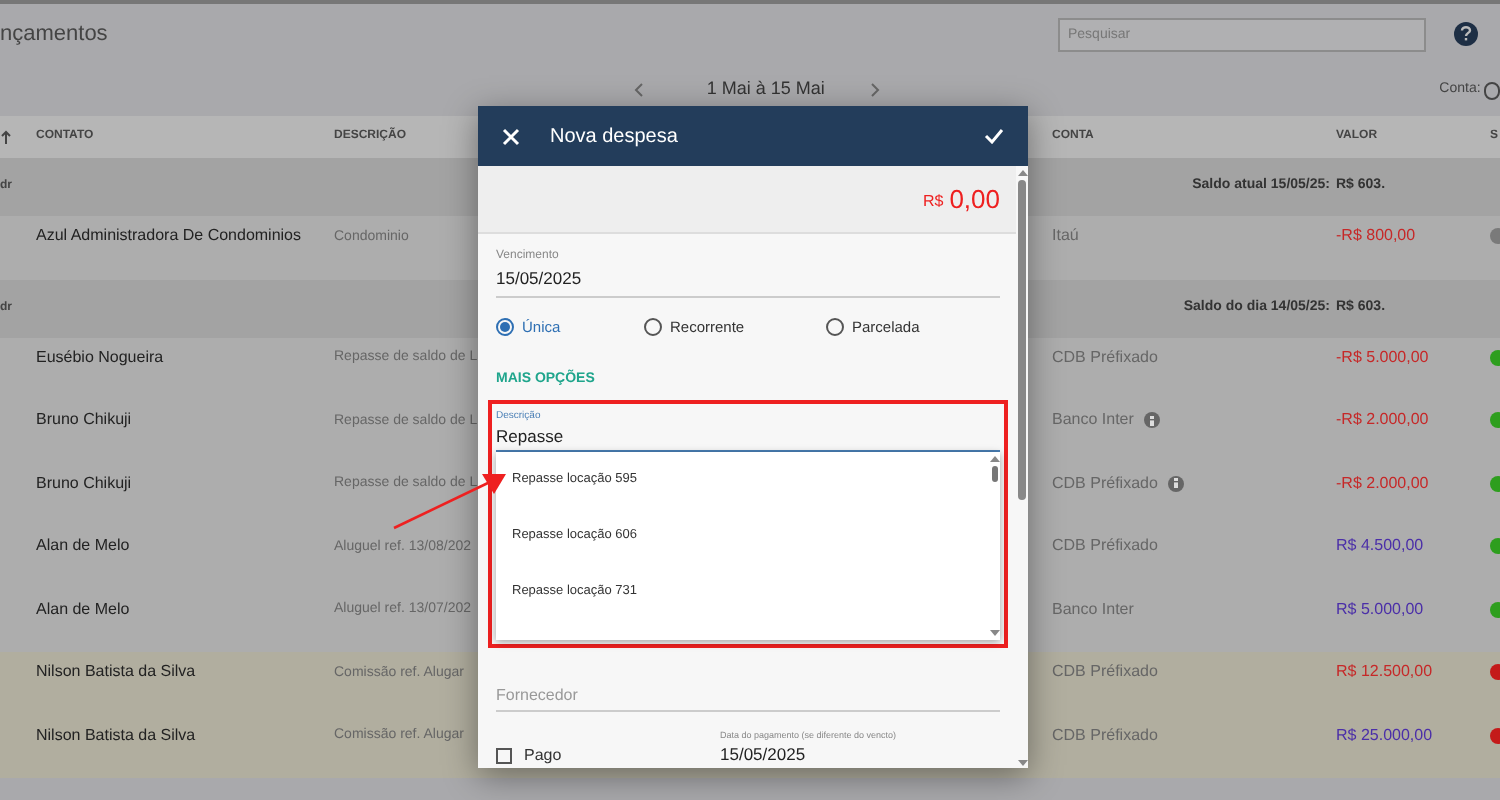 This screenshot has width=1500, height=800. Describe the element at coordinates (765, 89) in the screenshot. I see `period-label: 1 Mai à 15 Mai` at that location.